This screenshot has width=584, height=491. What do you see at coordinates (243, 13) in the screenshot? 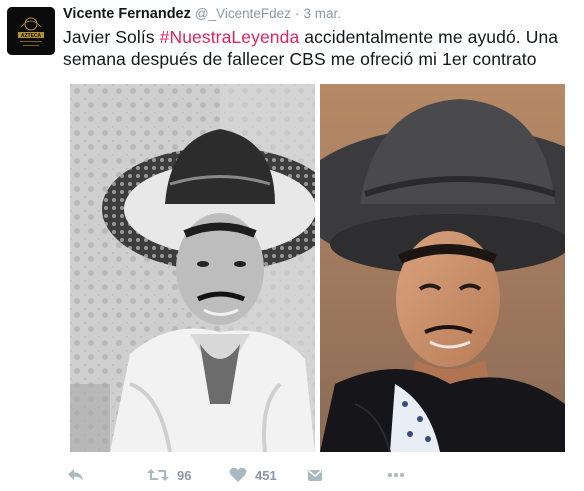
I see `author-handle: @_VicenteFdez` at bounding box center [243, 13].